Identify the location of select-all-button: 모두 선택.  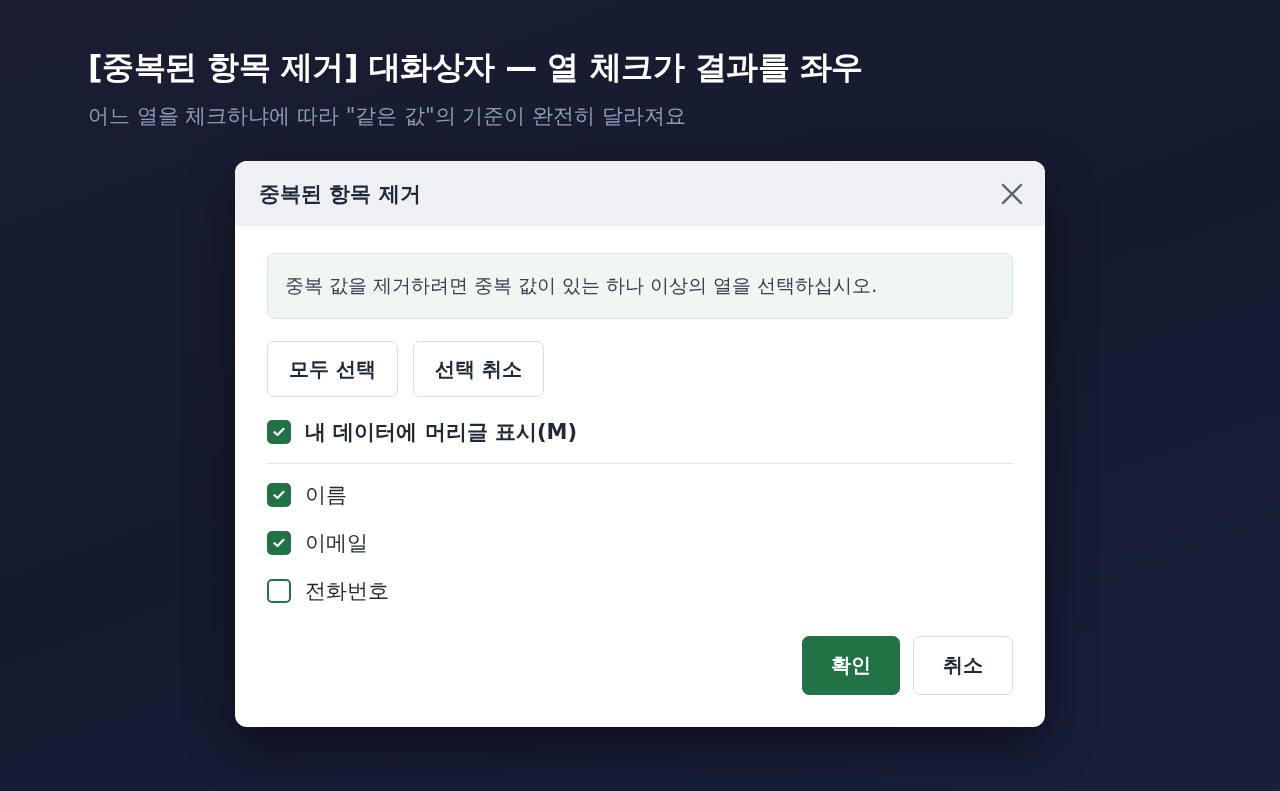
(332, 369).